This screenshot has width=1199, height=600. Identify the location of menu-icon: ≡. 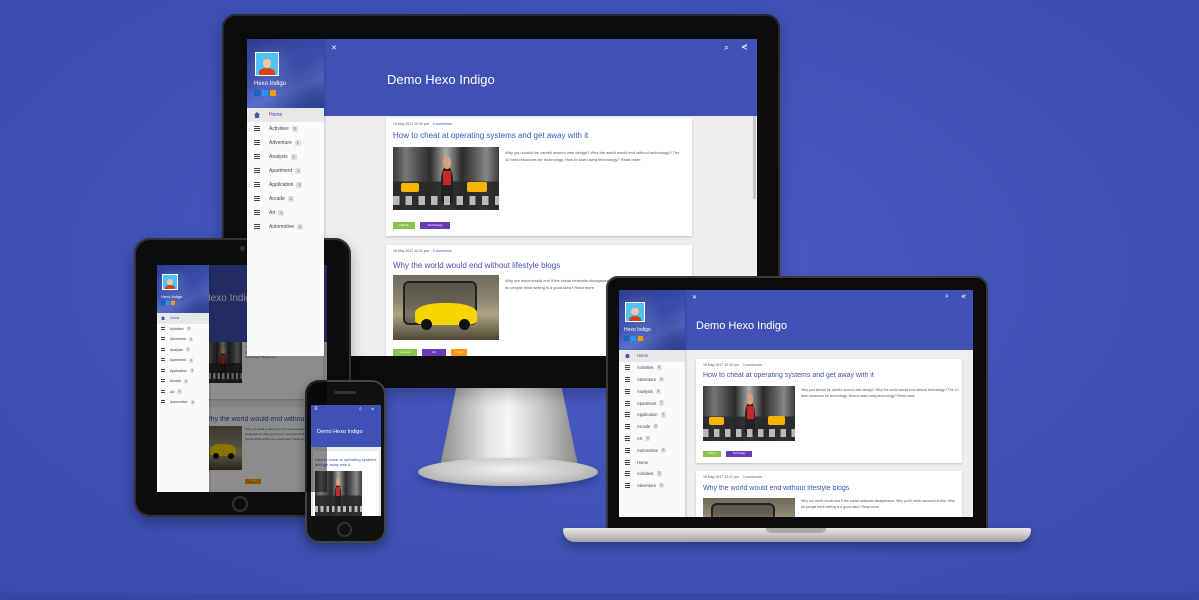
(316, 409).